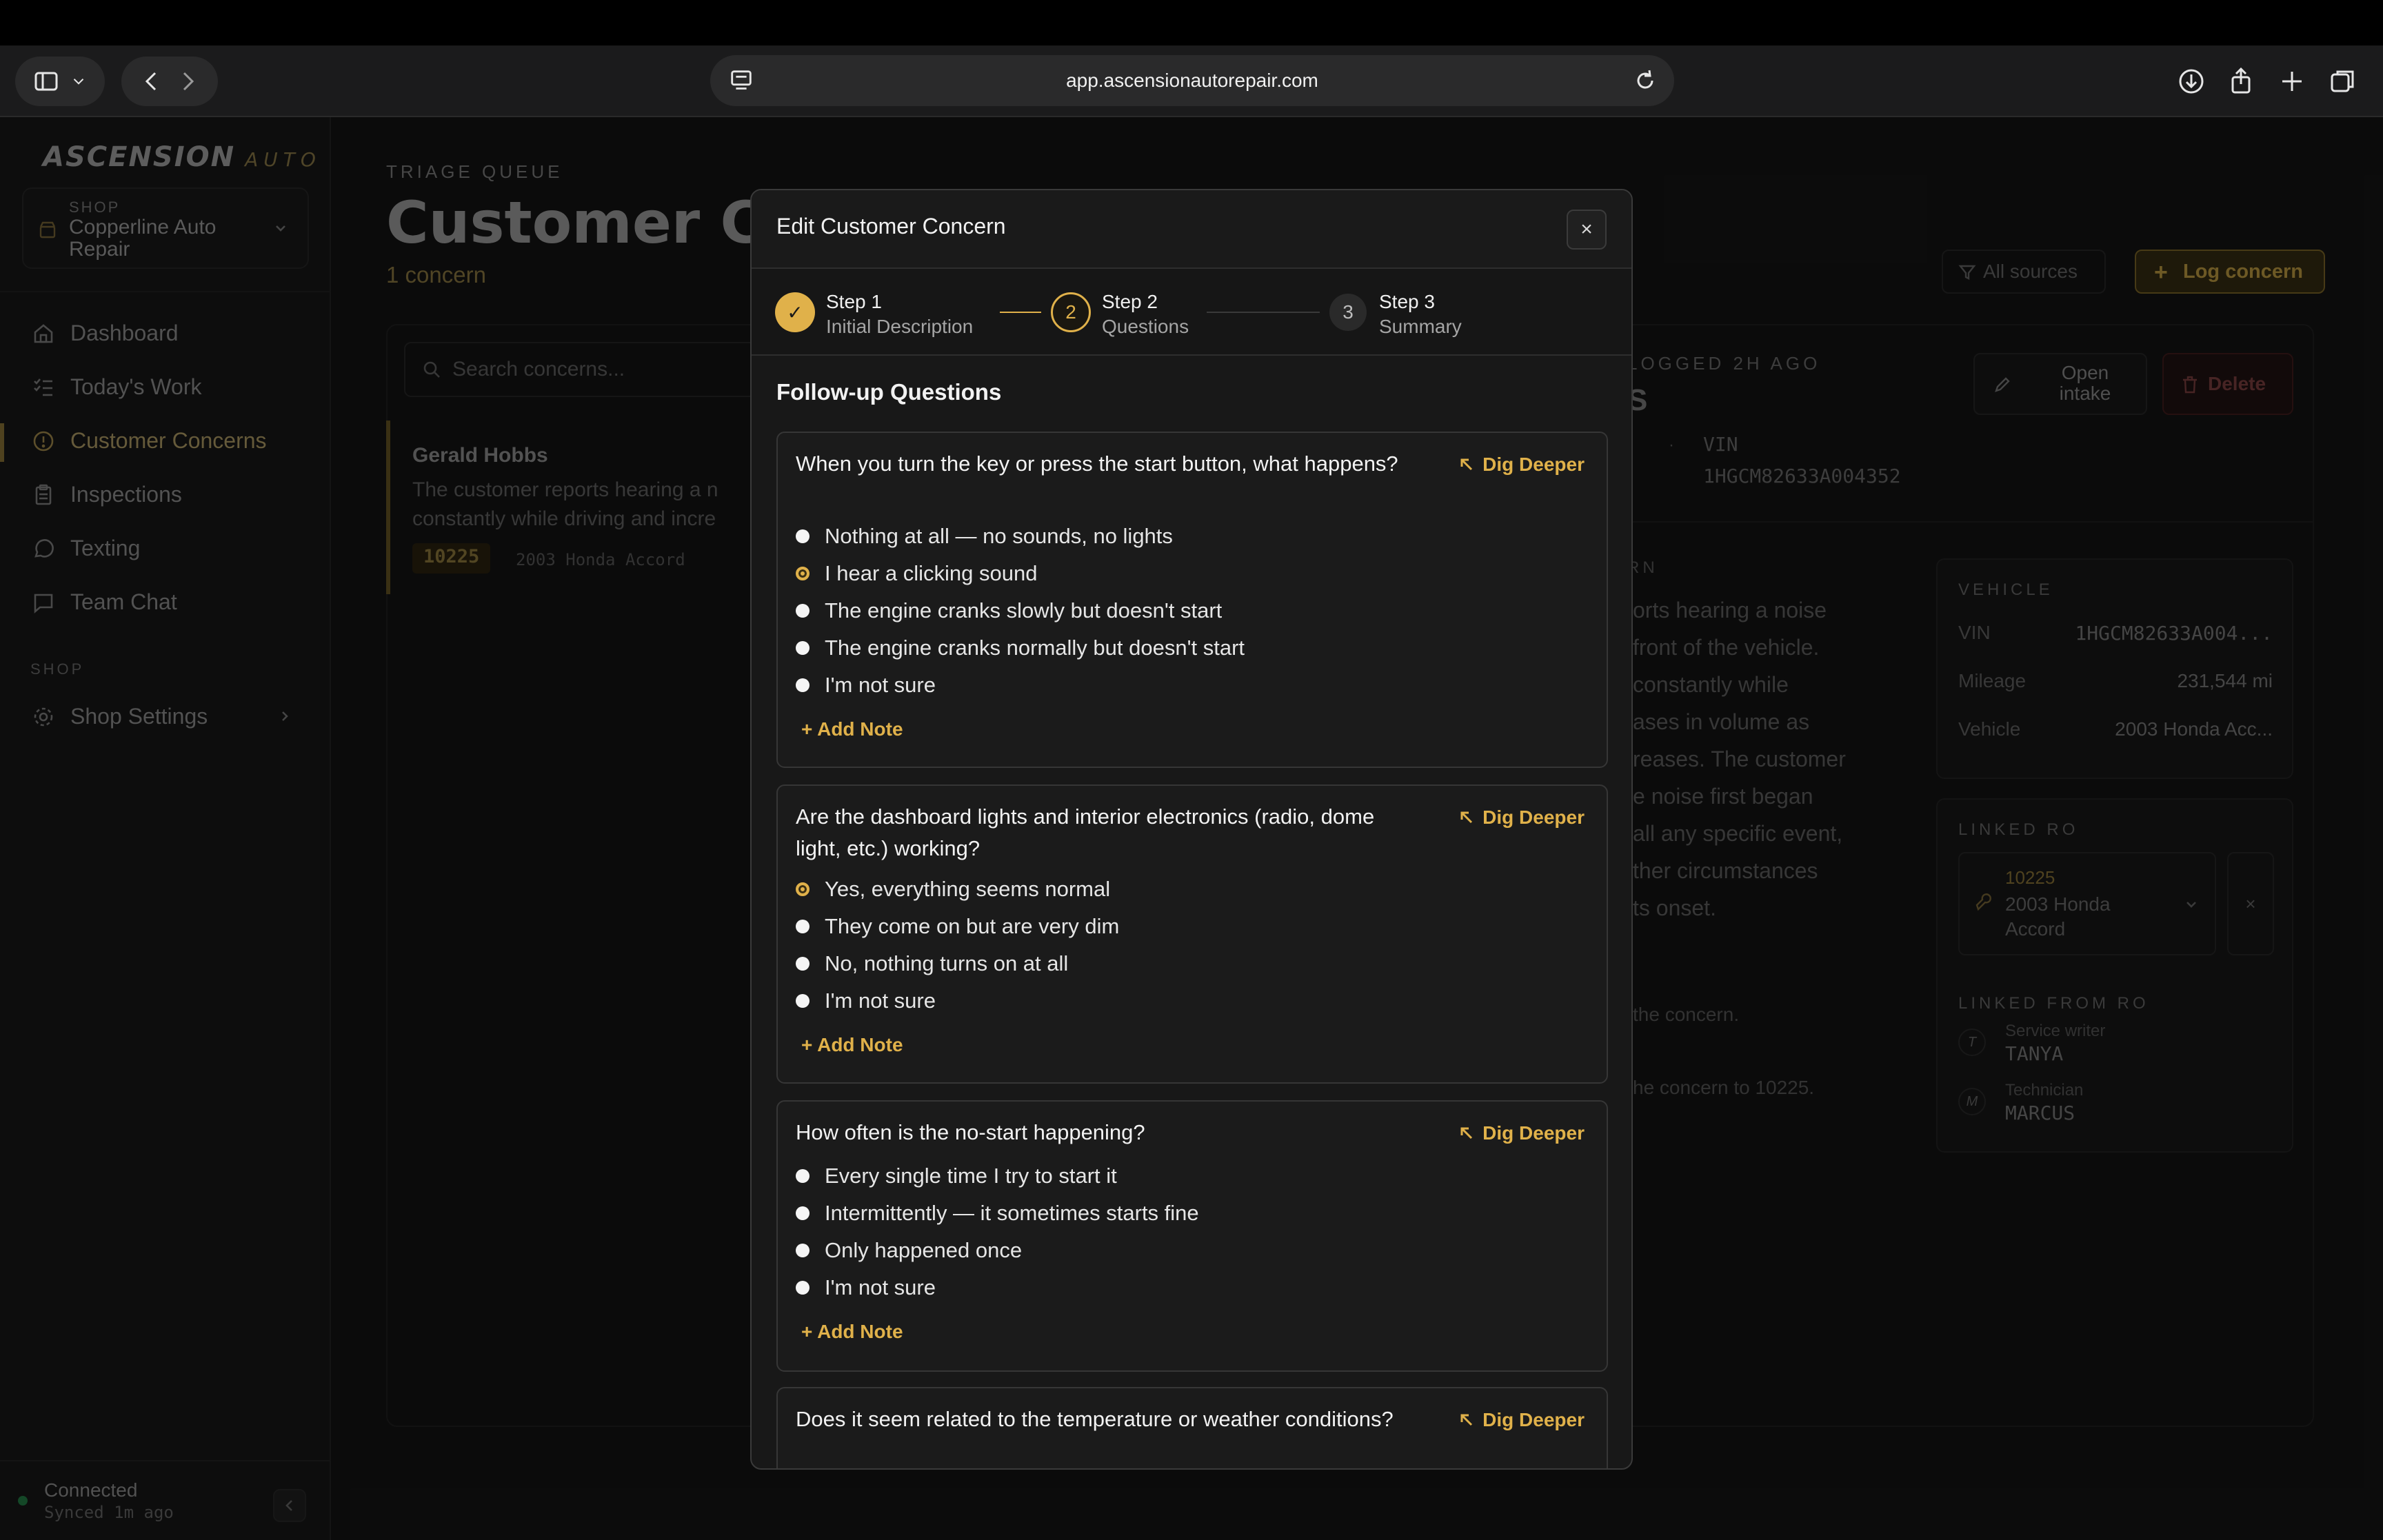  What do you see at coordinates (956, 1176) in the screenshot?
I see `answer-option: Every single time I try to start it` at bounding box center [956, 1176].